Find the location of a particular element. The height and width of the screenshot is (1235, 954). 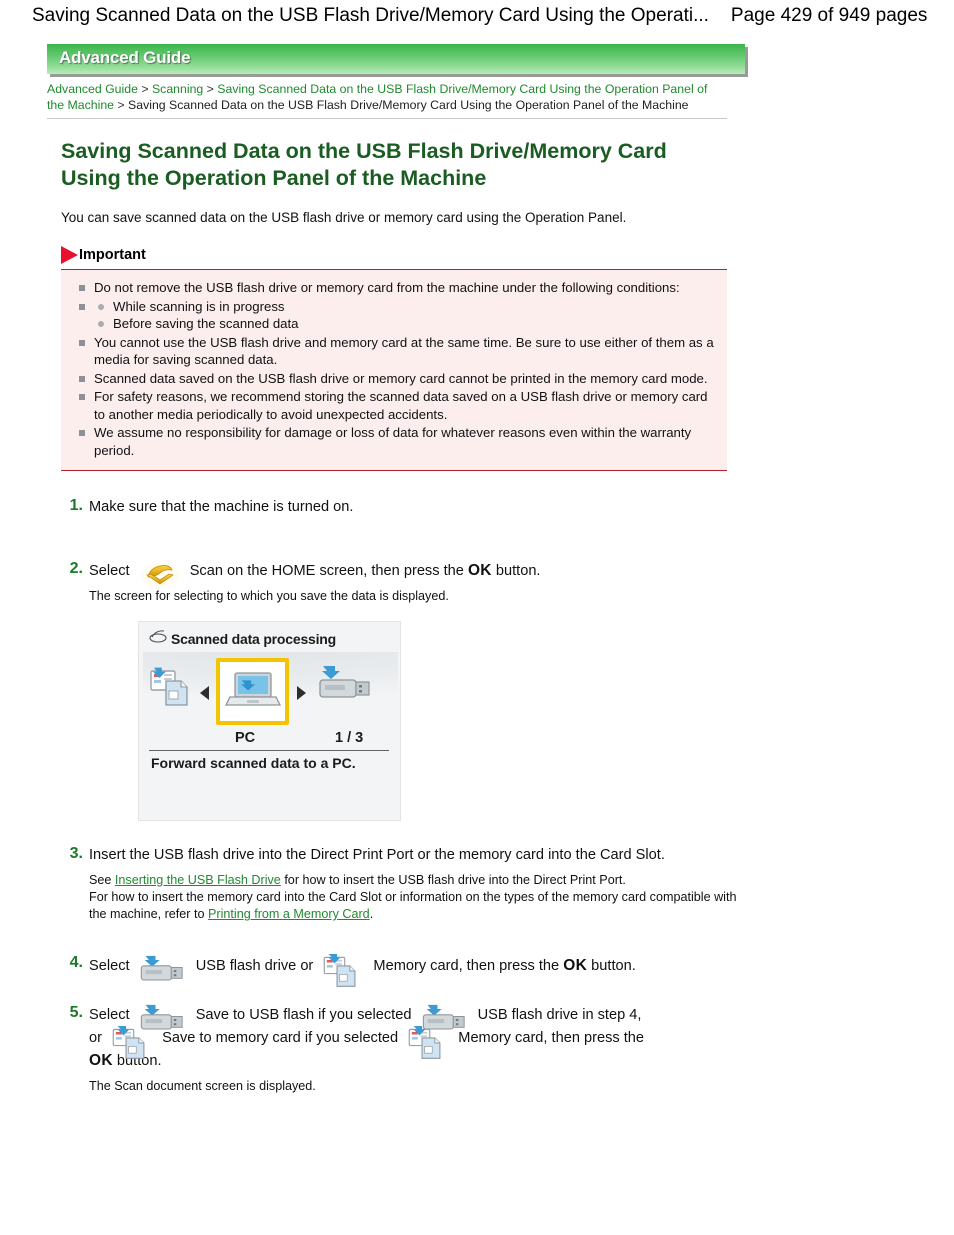

step4-usb-label: USB flash drive or is located at coordinates (254, 965).